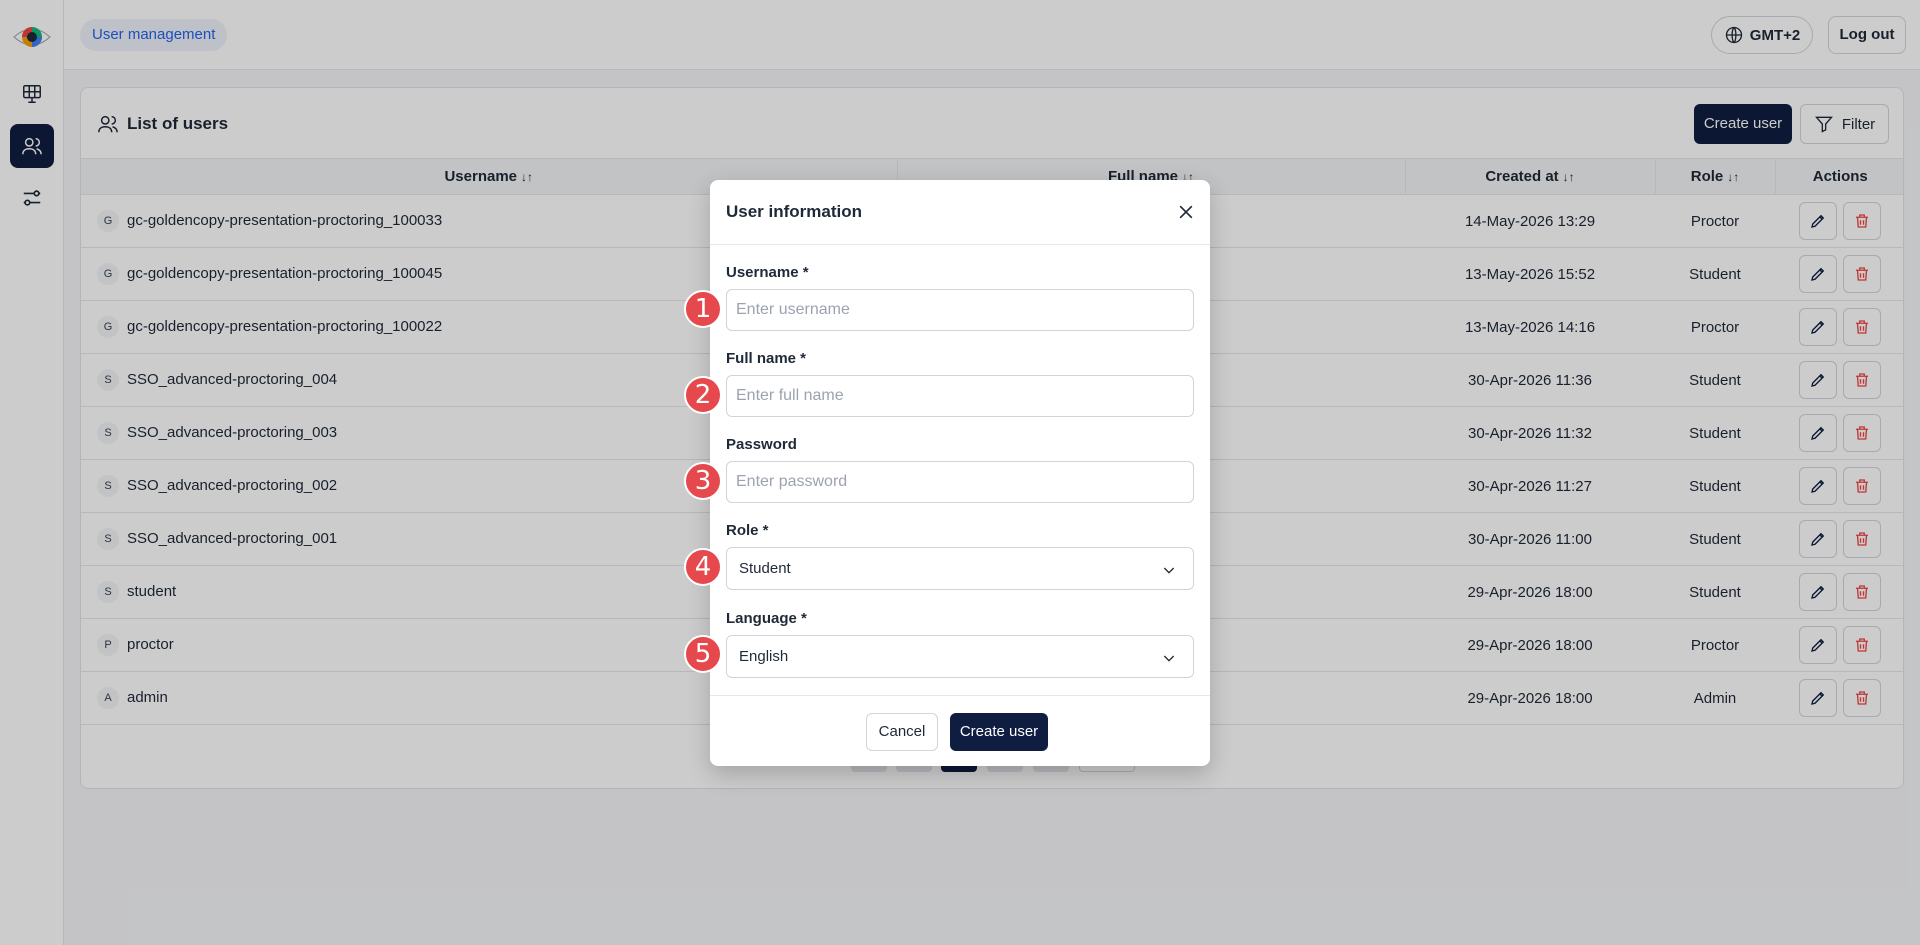  What do you see at coordinates (703, 395) in the screenshot?
I see `annotation-marker-2: 2` at bounding box center [703, 395].